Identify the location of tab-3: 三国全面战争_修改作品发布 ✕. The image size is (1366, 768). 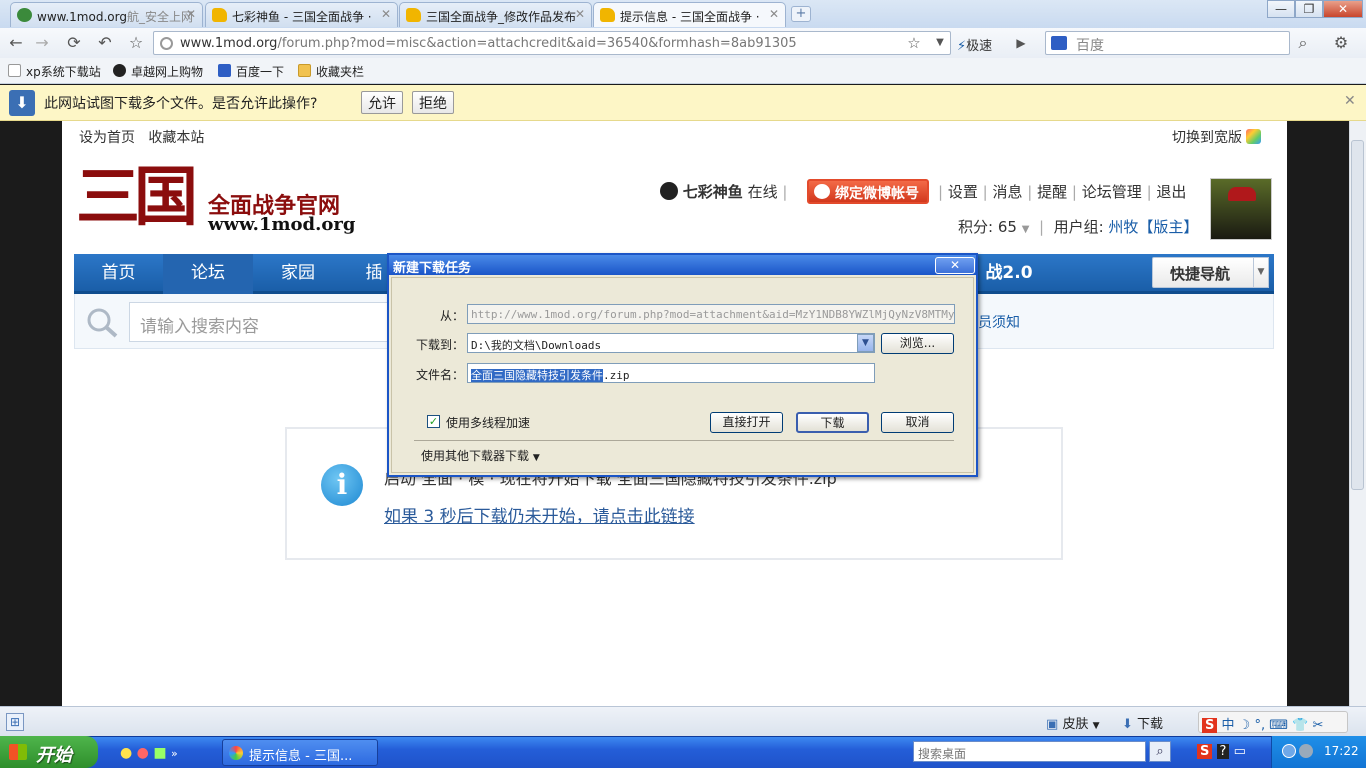
(495, 14).